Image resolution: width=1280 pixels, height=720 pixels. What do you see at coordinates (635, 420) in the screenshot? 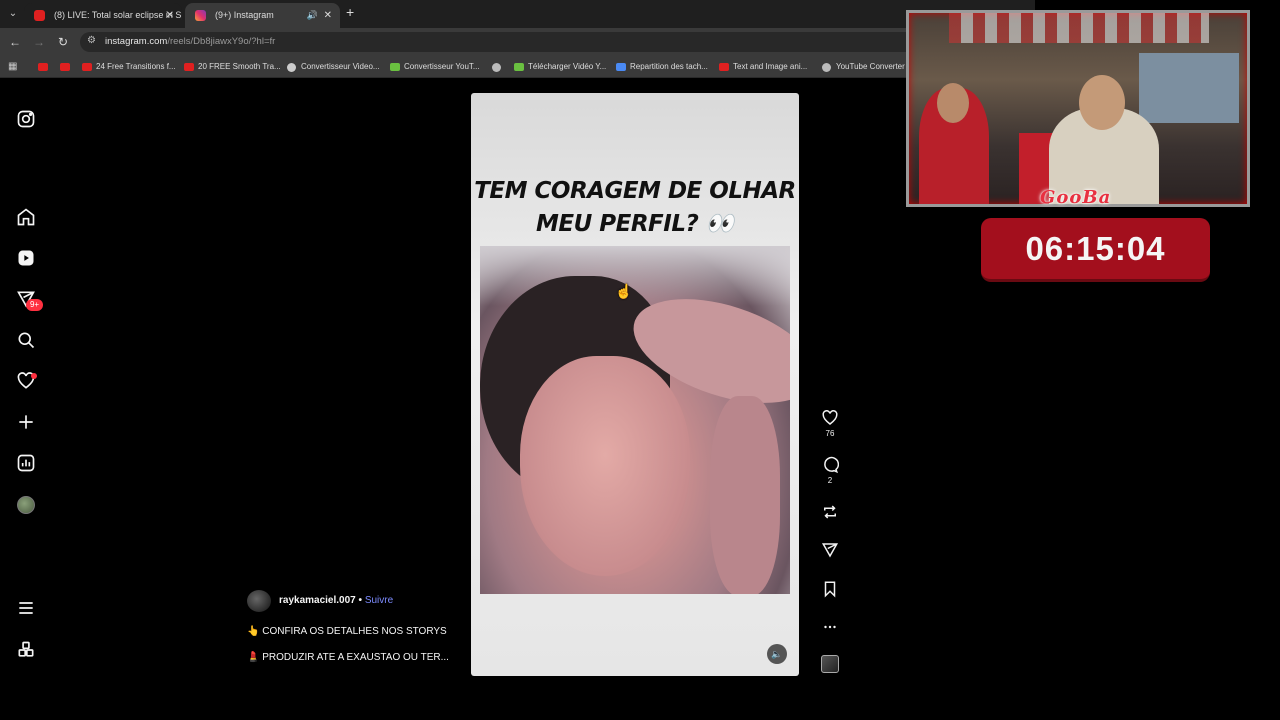
I see `reel-photo` at bounding box center [635, 420].